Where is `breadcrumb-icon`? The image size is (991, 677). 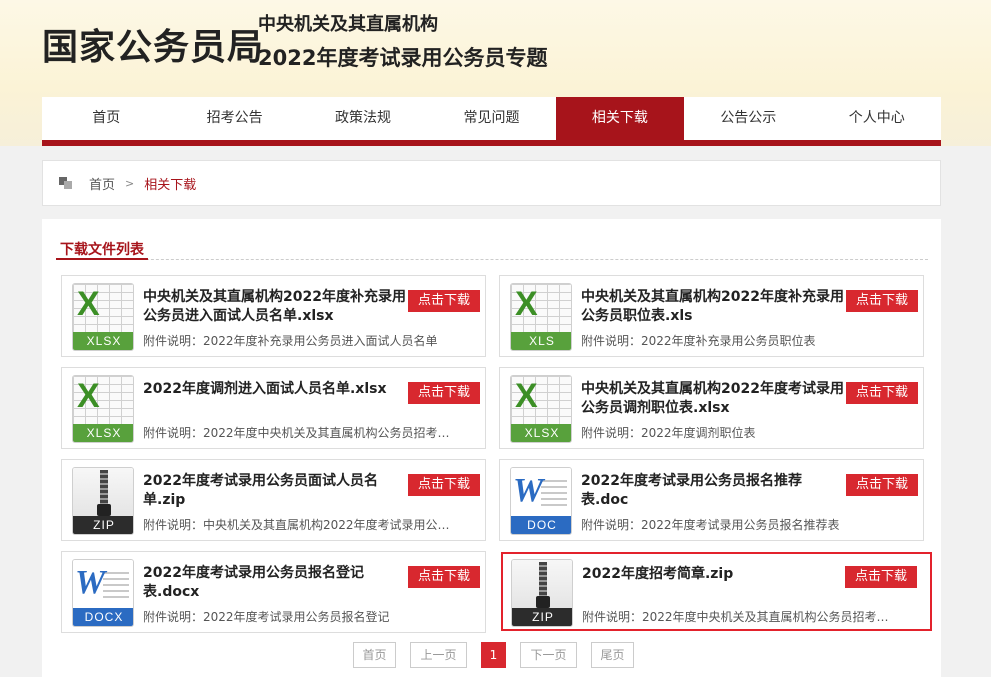 breadcrumb-icon is located at coordinates (66, 183).